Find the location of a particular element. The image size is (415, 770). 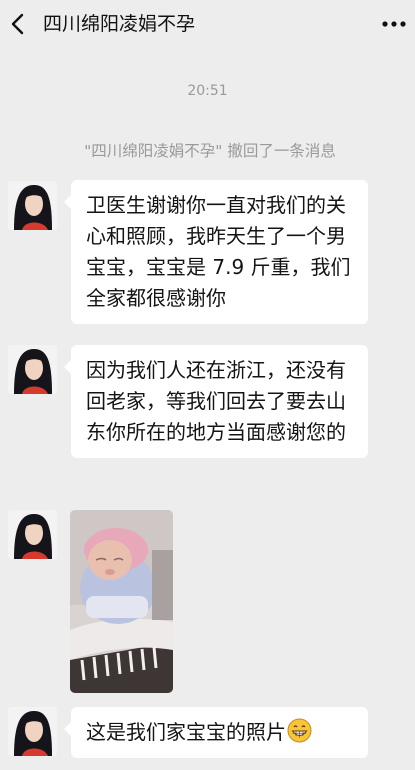

chat-title: 四川绵阳凌娟不孕 is located at coordinates (119, 24).